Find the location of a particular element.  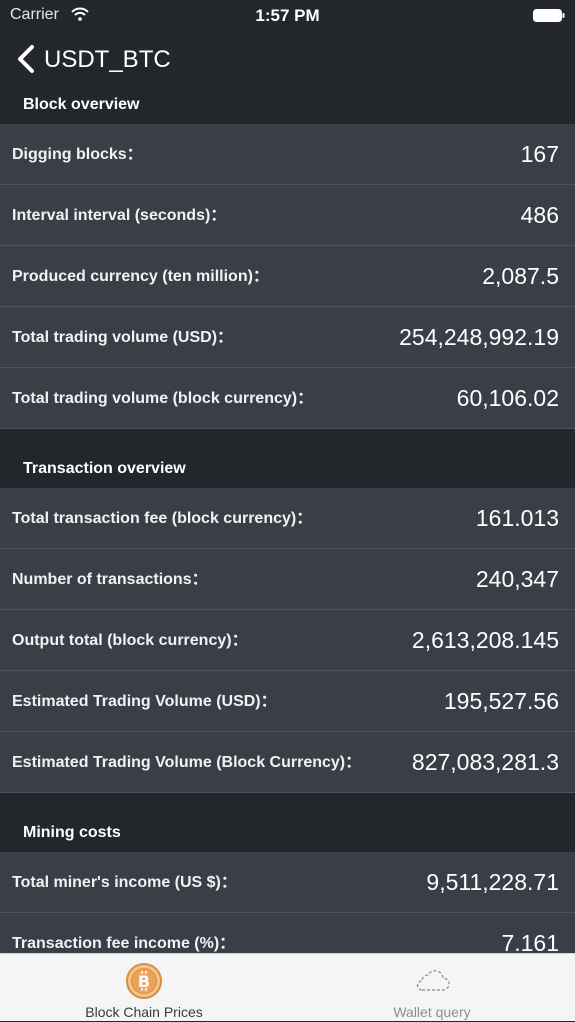

battery-icon is located at coordinates (549, 15).